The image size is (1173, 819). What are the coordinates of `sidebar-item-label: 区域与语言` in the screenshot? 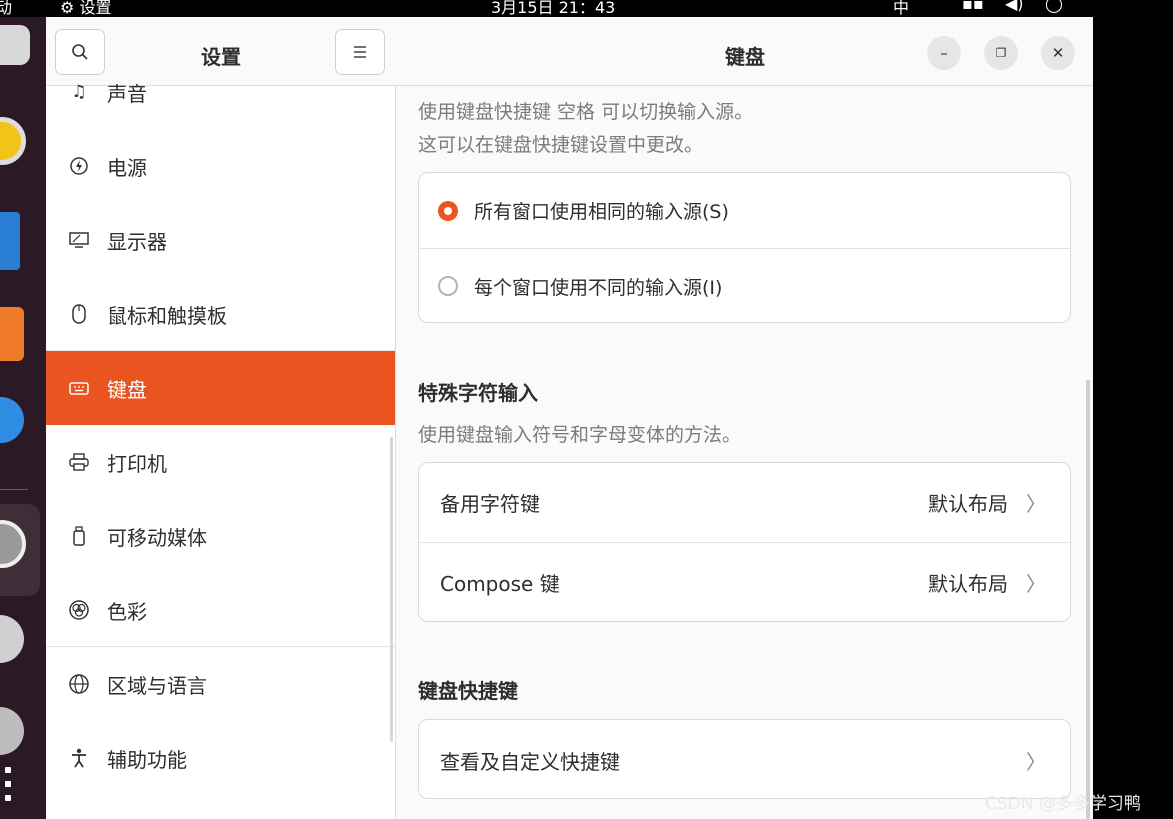 It's located at (157, 685).